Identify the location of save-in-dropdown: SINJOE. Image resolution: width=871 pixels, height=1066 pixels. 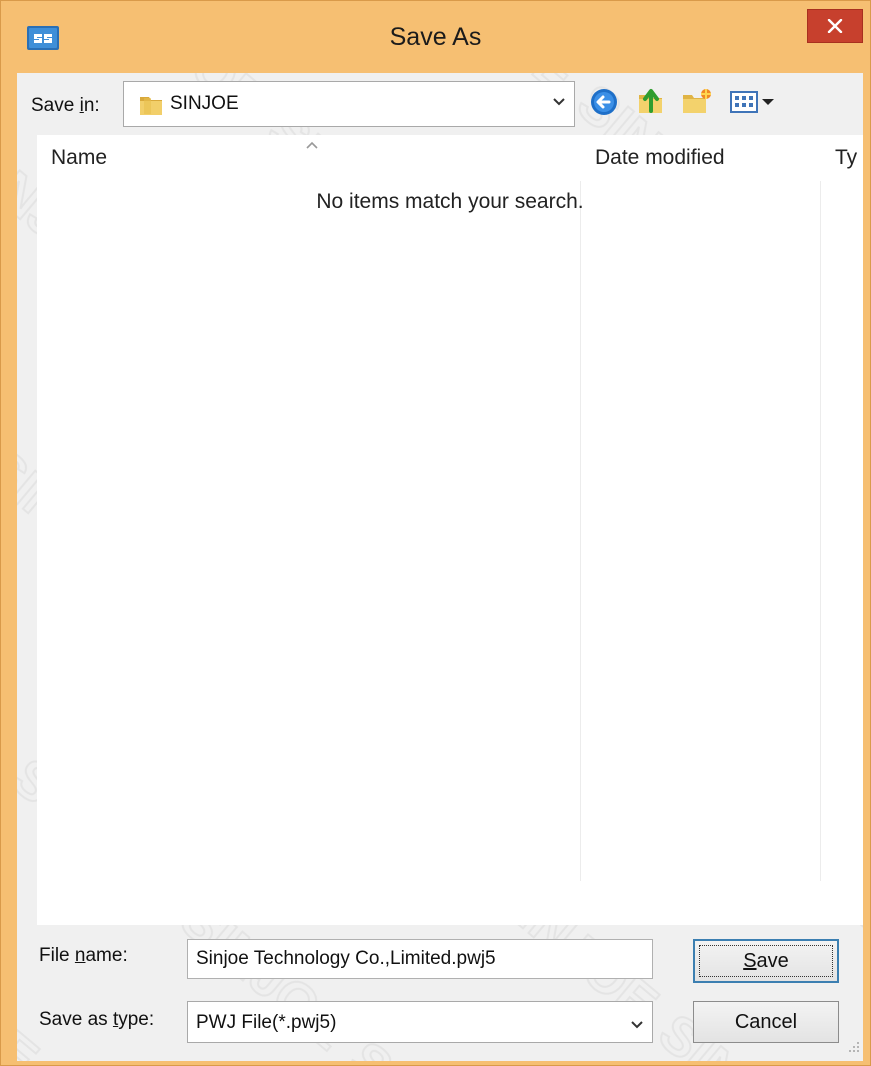
(349, 104).